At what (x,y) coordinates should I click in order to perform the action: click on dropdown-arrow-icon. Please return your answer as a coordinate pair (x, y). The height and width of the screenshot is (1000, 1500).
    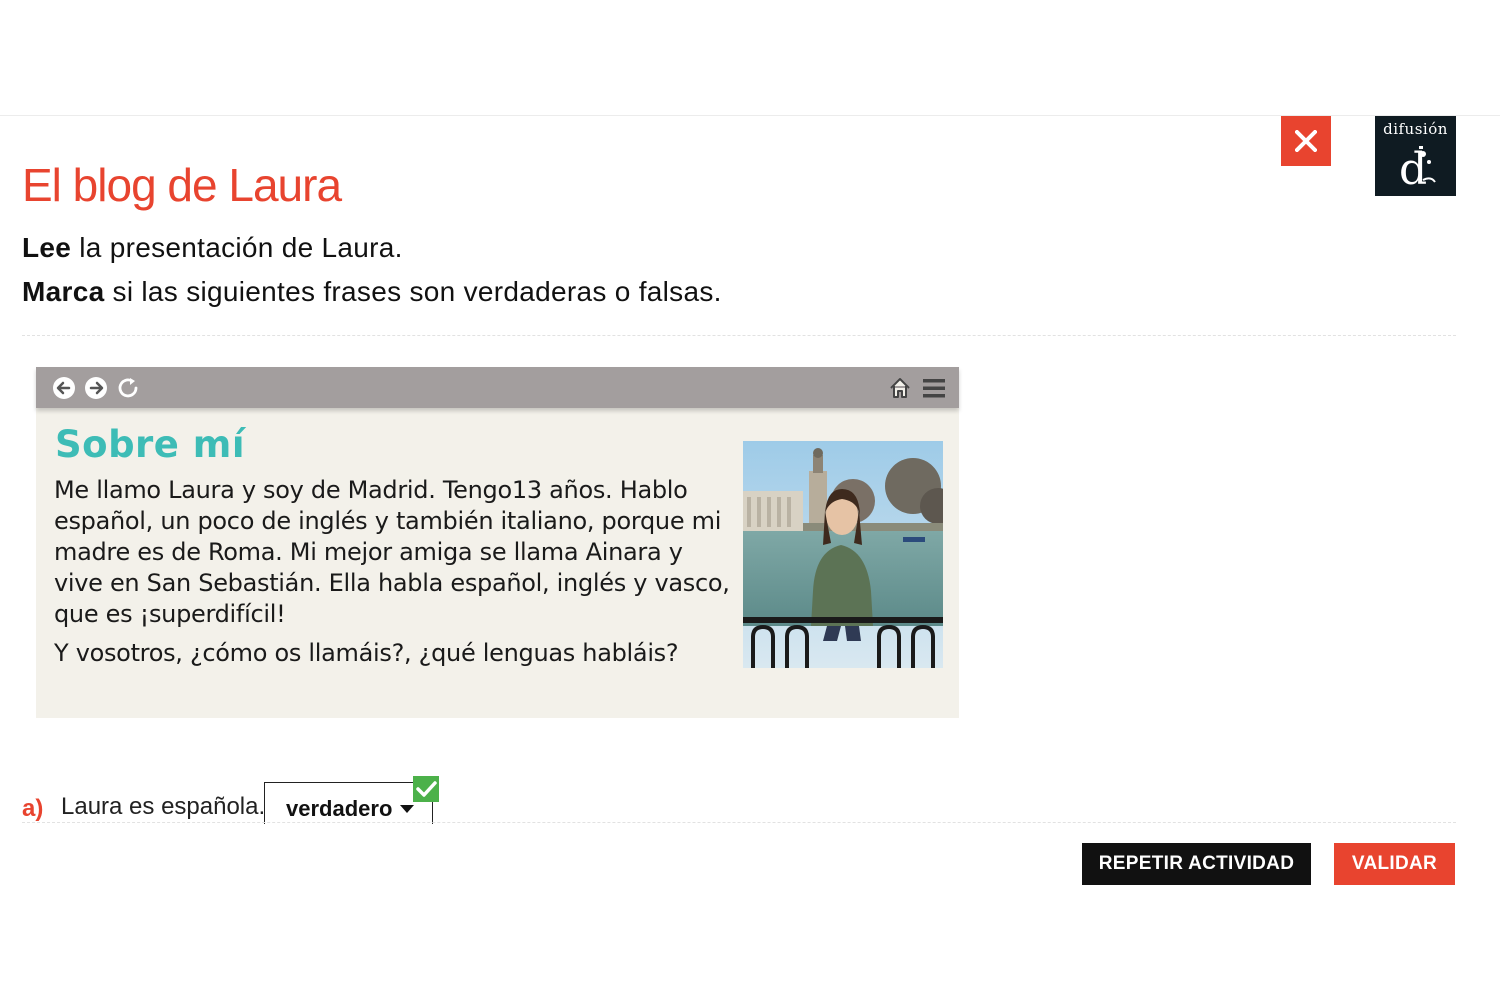
    Looking at the image, I should click on (407, 809).